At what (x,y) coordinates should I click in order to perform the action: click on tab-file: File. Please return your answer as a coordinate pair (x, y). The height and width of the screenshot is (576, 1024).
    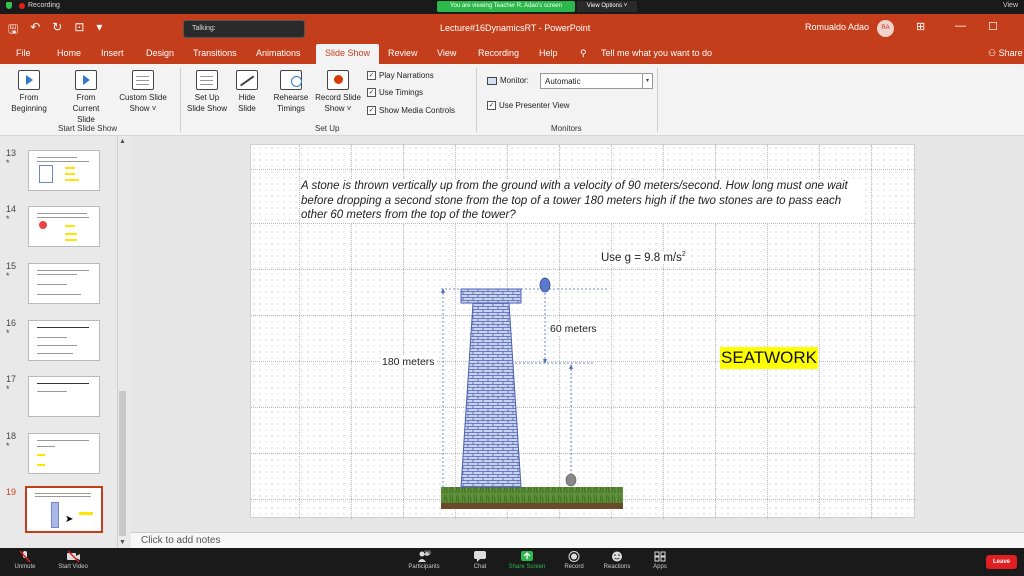
    Looking at the image, I should click on (23, 53).